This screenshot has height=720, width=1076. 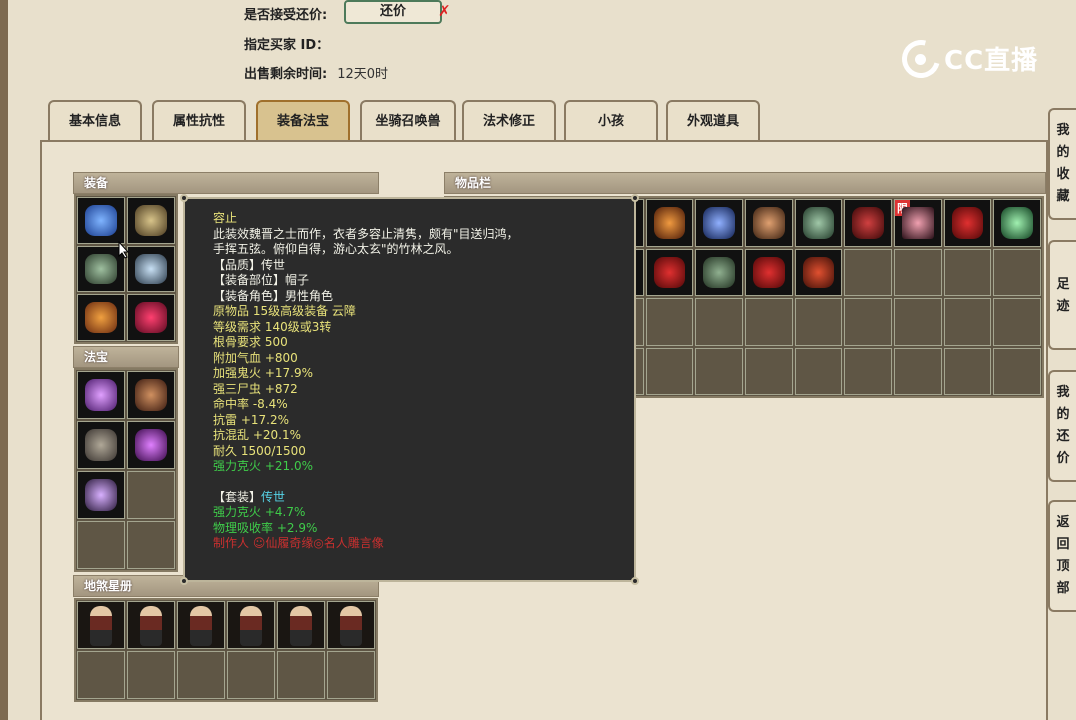 What do you see at coordinates (291, 43) in the screenshot?
I see `buyer-id-row: 指定买家 ID：` at bounding box center [291, 43].